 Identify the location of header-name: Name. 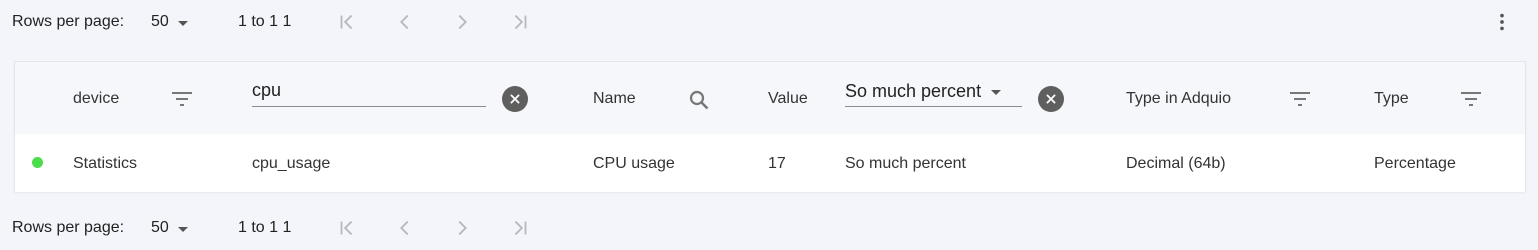
(614, 98).